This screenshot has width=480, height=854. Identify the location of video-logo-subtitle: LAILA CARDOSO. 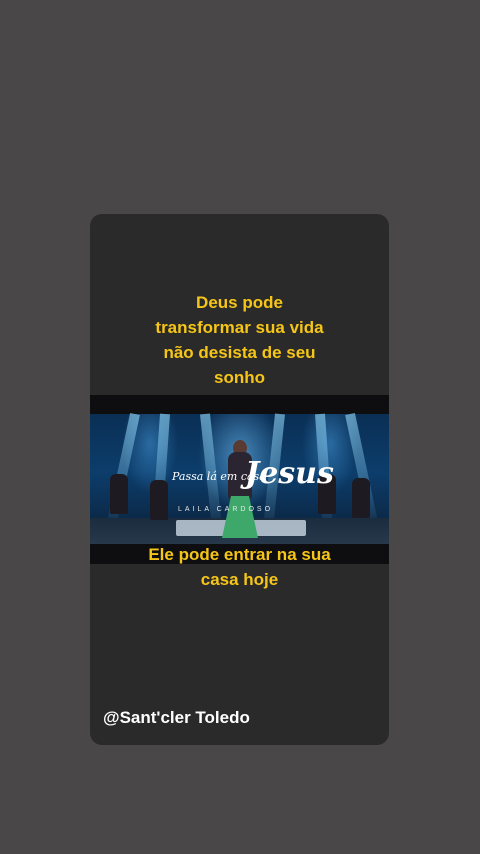
(226, 509).